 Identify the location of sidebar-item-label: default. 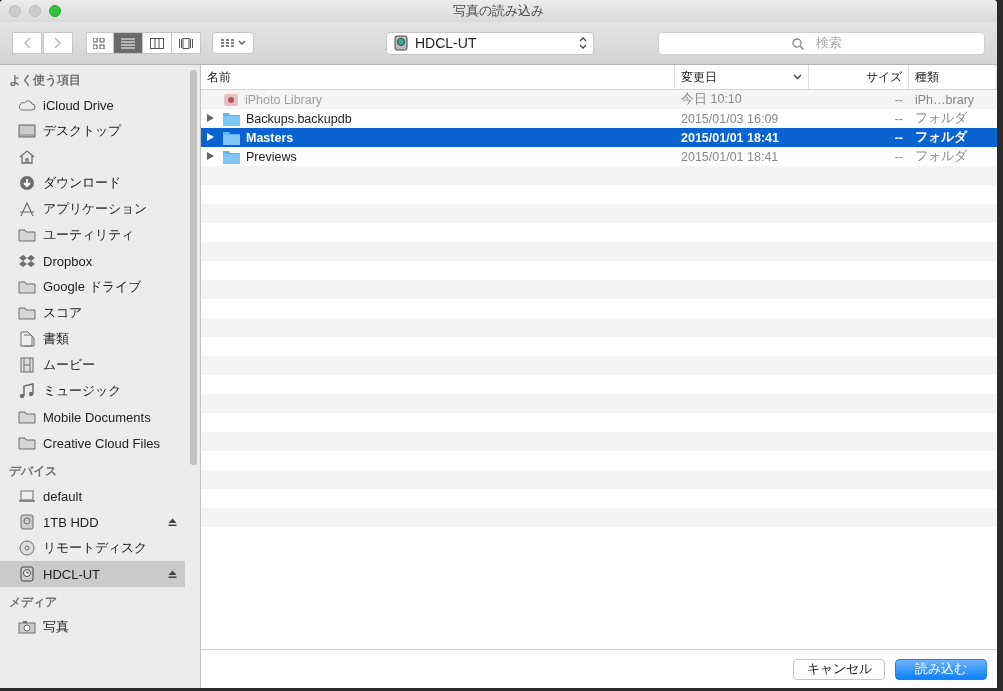
(63, 496).